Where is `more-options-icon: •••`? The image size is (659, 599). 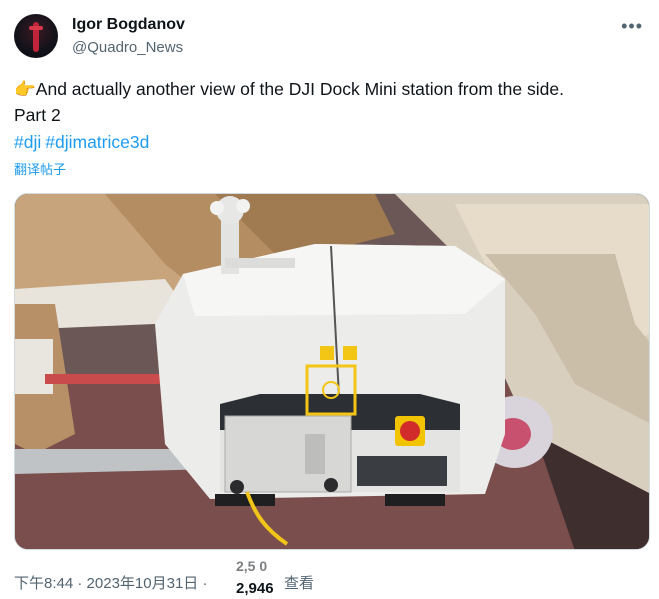
more-options-icon: ••• is located at coordinates (632, 26).